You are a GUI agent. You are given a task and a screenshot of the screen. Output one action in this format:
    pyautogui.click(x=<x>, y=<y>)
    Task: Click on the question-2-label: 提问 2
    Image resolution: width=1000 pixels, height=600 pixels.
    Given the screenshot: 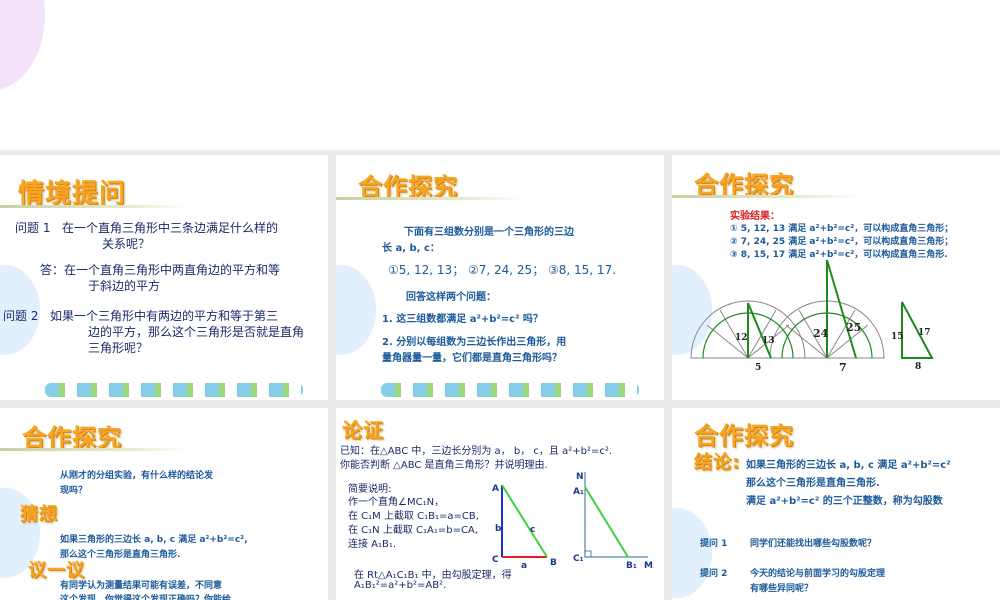 What is the action you would take?
    pyautogui.click(x=714, y=574)
    